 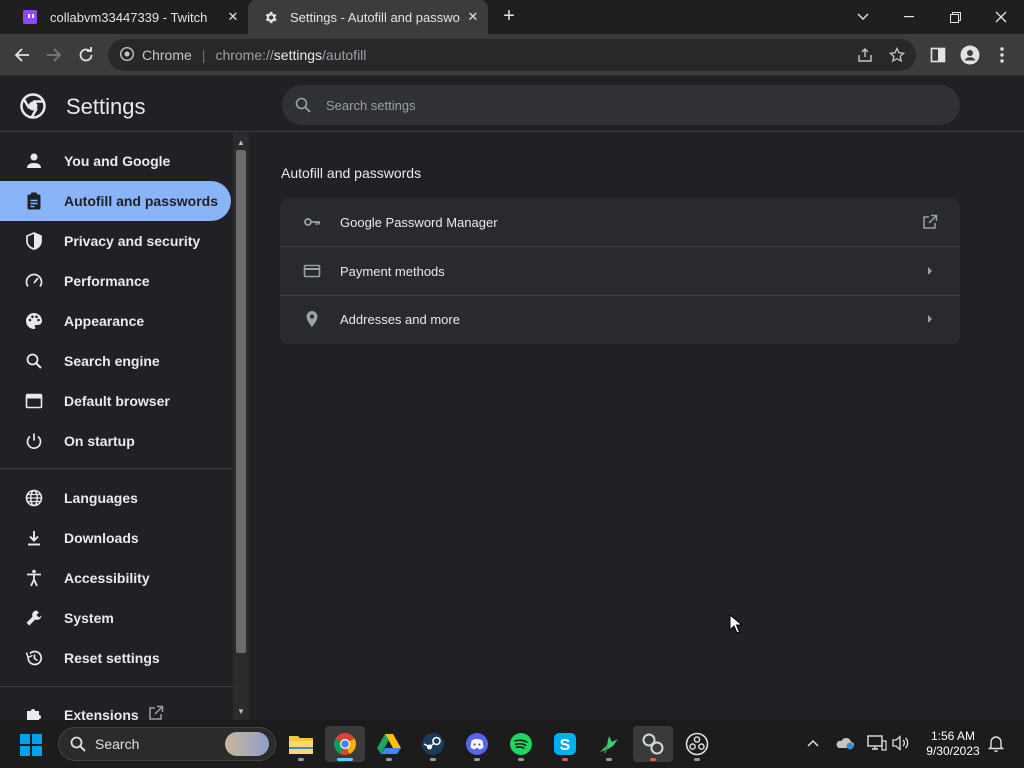 What do you see at coordinates (909, 17) in the screenshot?
I see `minimize-icon` at bounding box center [909, 17].